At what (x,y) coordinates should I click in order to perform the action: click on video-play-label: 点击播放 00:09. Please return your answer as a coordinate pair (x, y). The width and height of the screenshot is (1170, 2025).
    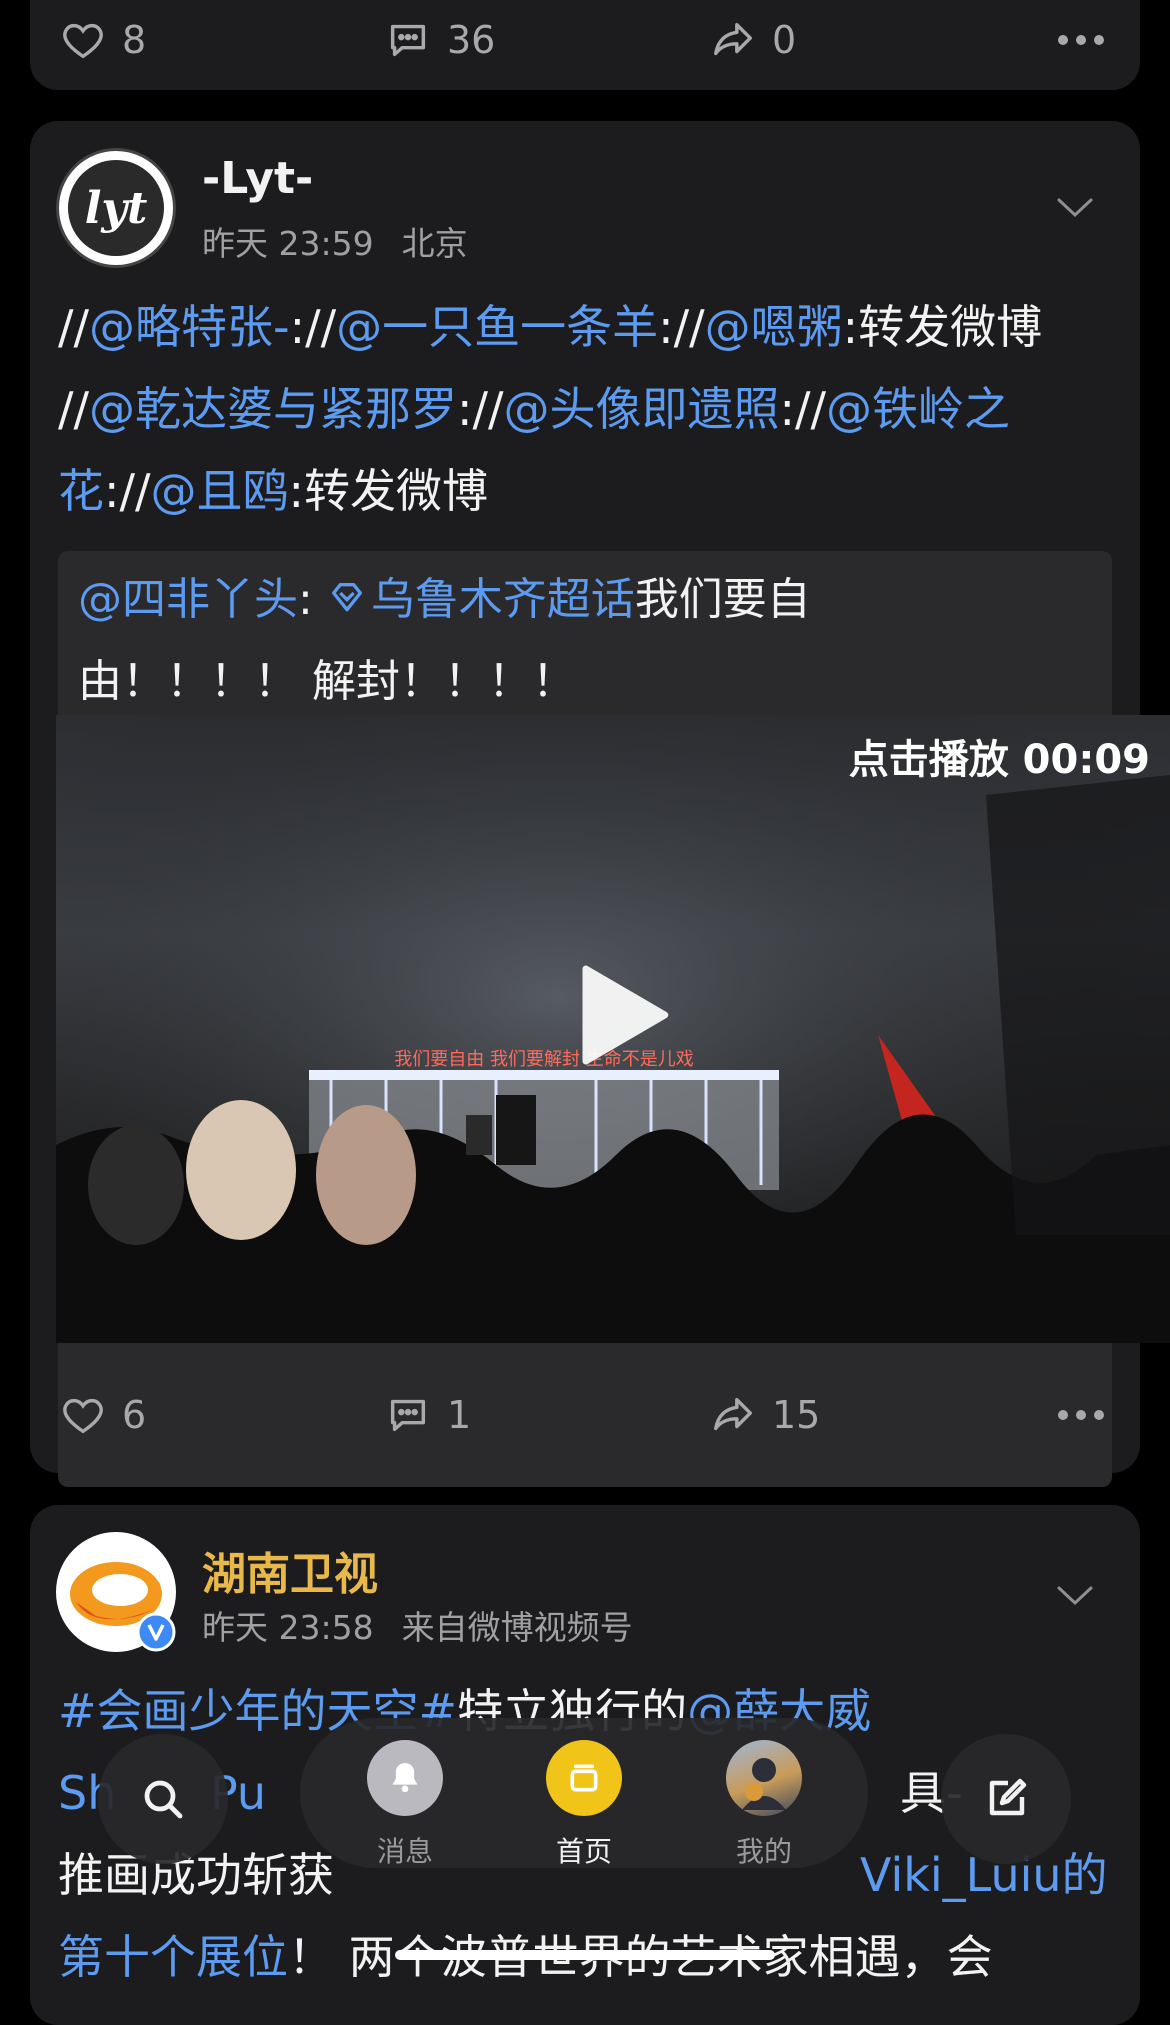
    Looking at the image, I should click on (999, 760).